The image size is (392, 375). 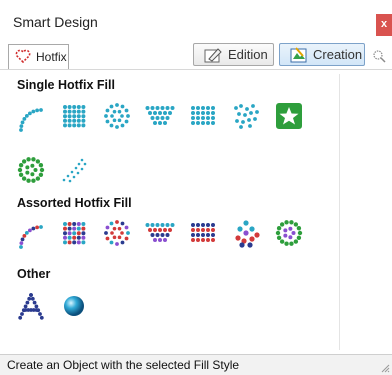 What do you see at coordinates (248, 54) in the screenshot?
I see `edition-label: Edition` at bounding box center [248, 54].